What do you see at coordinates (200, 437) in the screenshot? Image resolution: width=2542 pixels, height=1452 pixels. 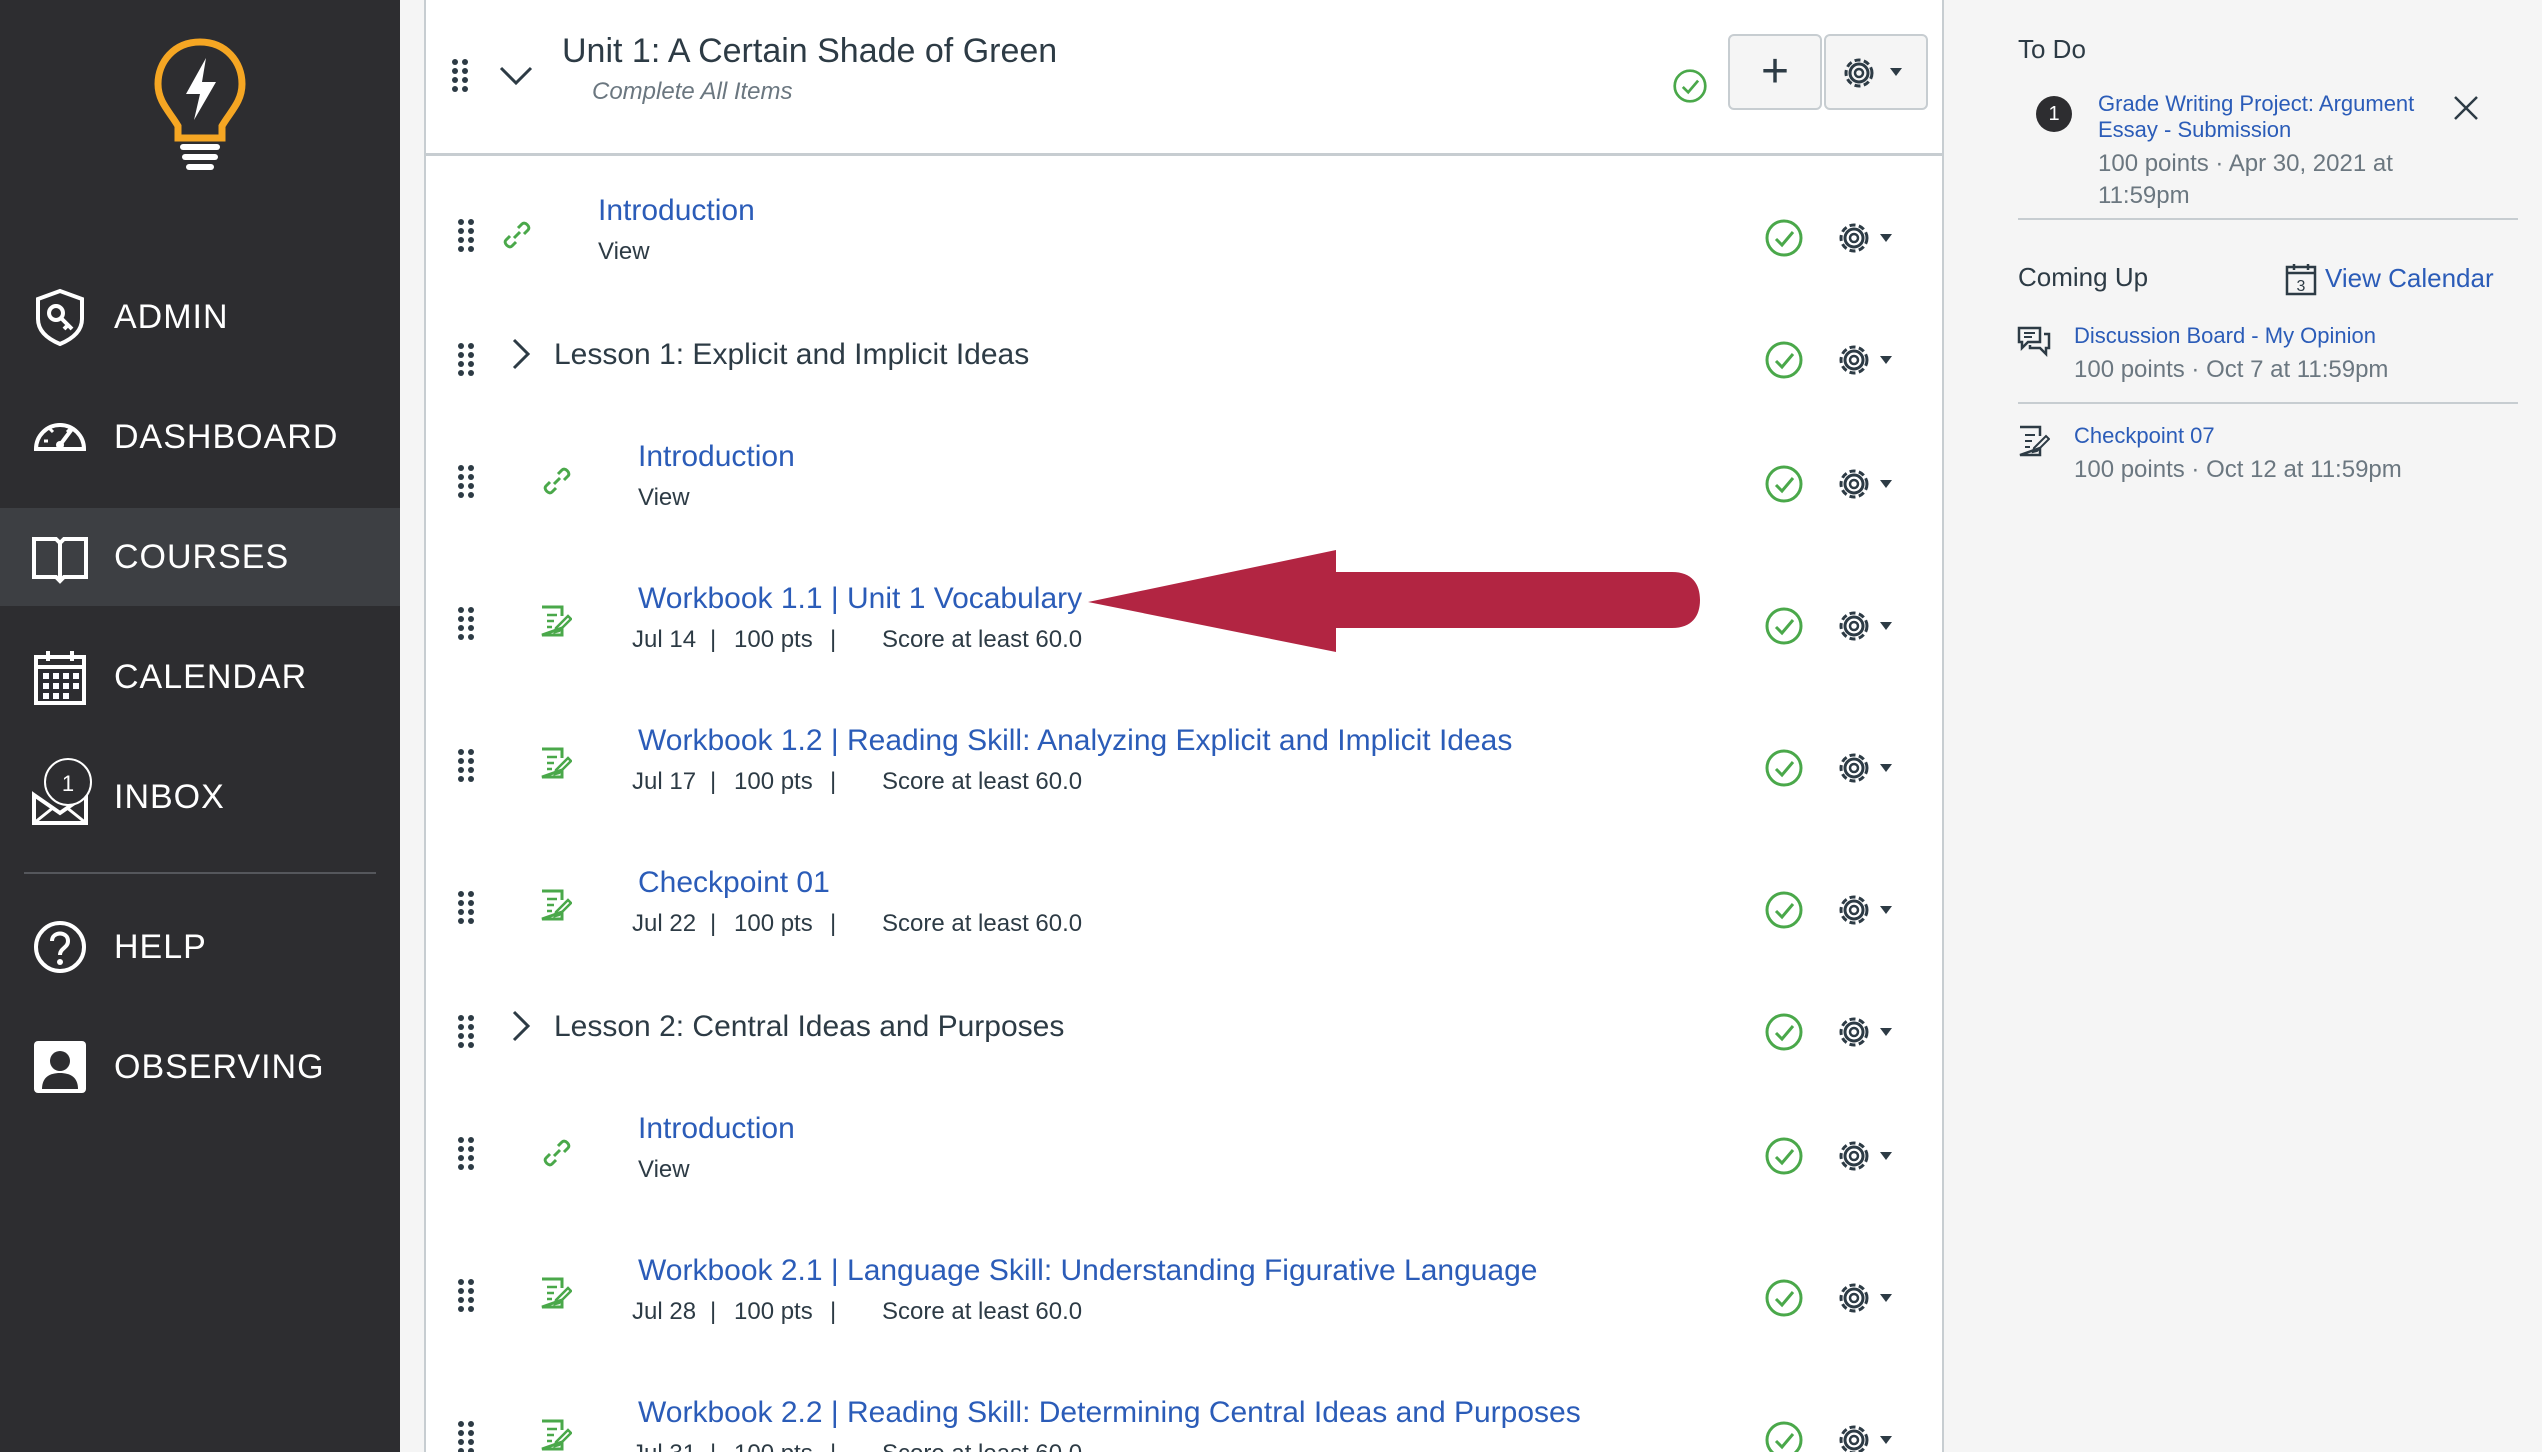 I see `nav-item-dashboard: DASHBOARD` at bounding box center [200, 437].